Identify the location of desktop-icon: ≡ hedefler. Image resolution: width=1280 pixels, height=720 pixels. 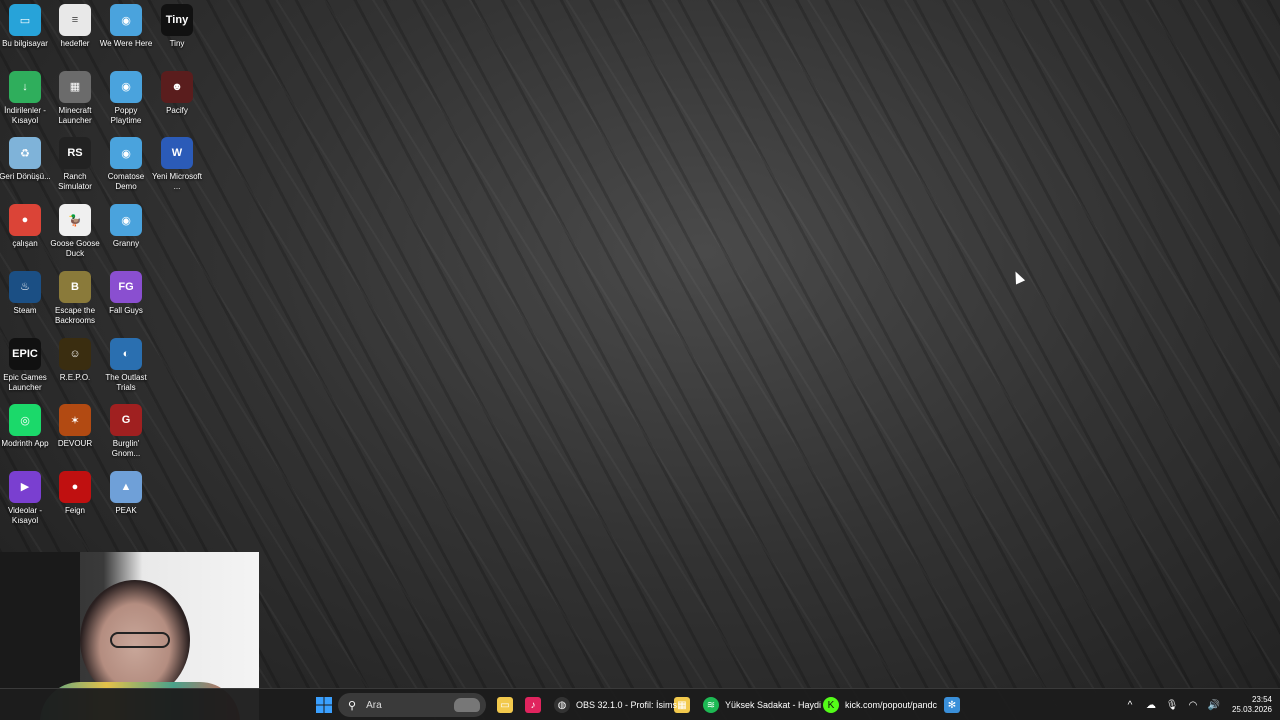
(75, 33).